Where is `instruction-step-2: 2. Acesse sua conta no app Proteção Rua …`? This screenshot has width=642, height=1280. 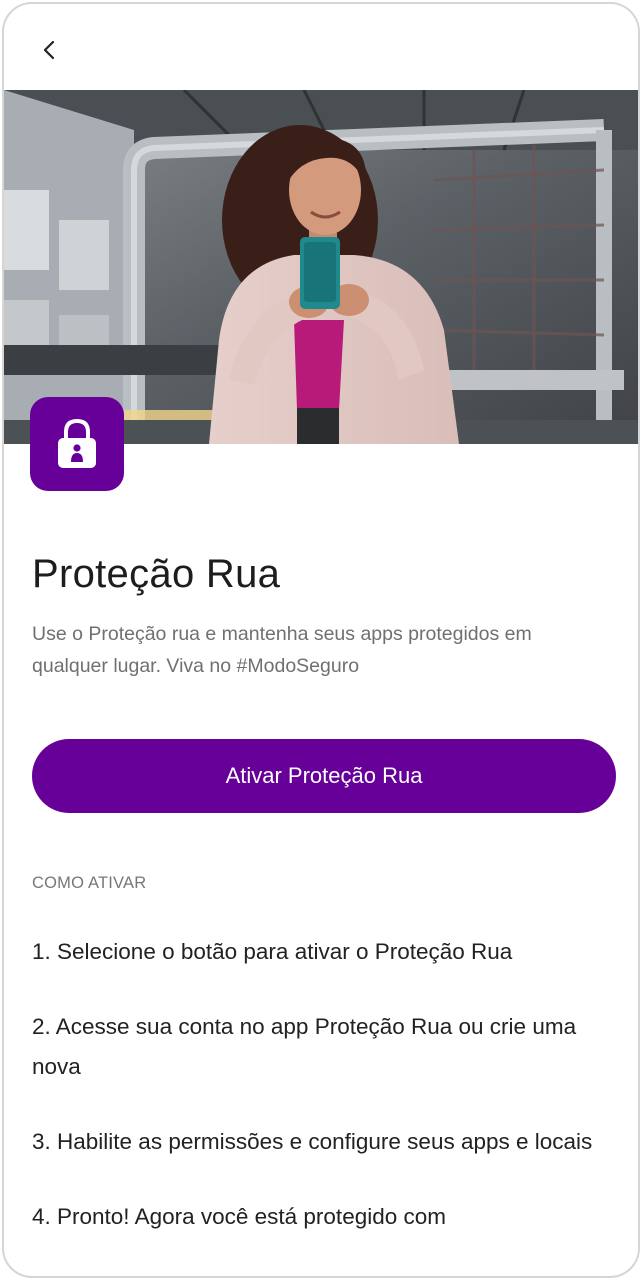
instruction-step-2: 2. Acesse sua conta no app Proteção Rua … is located at coordinates (304, 1046).